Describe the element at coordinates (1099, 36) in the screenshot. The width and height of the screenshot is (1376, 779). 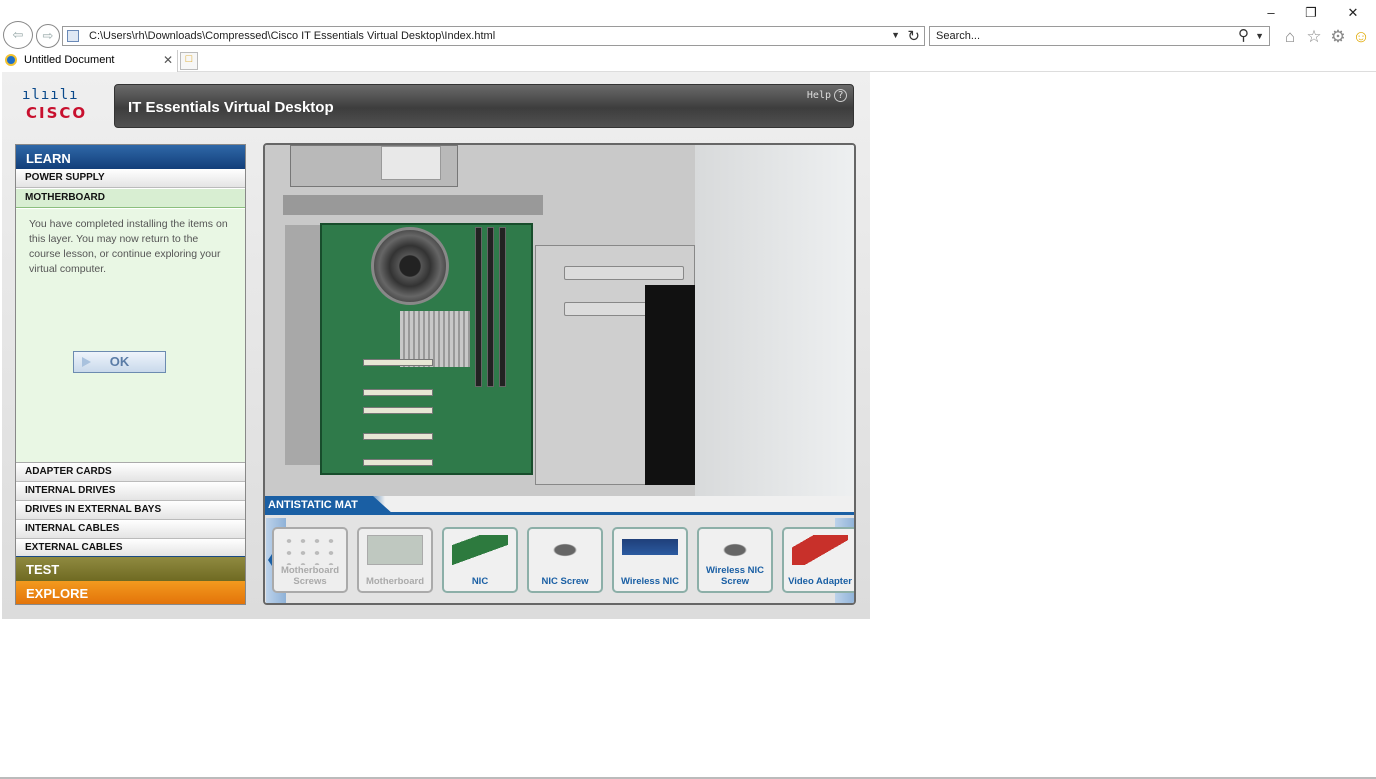
I see `search-box: Search... ⚲ ▼` at that location.